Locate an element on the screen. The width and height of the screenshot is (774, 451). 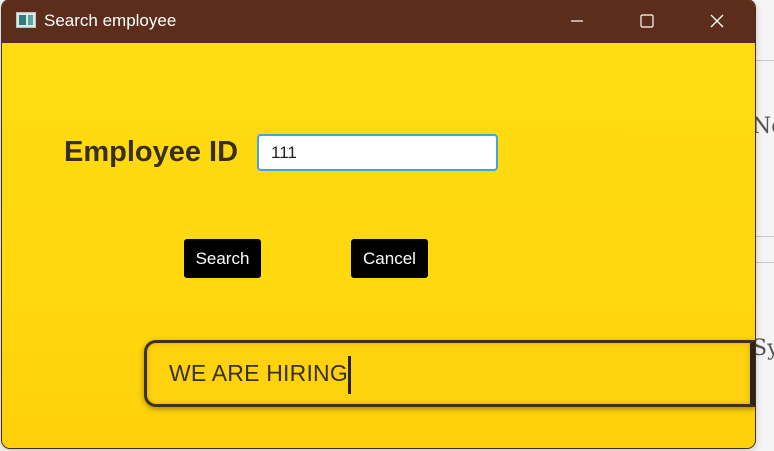
maximize-button is located at coordinates (647, 21).